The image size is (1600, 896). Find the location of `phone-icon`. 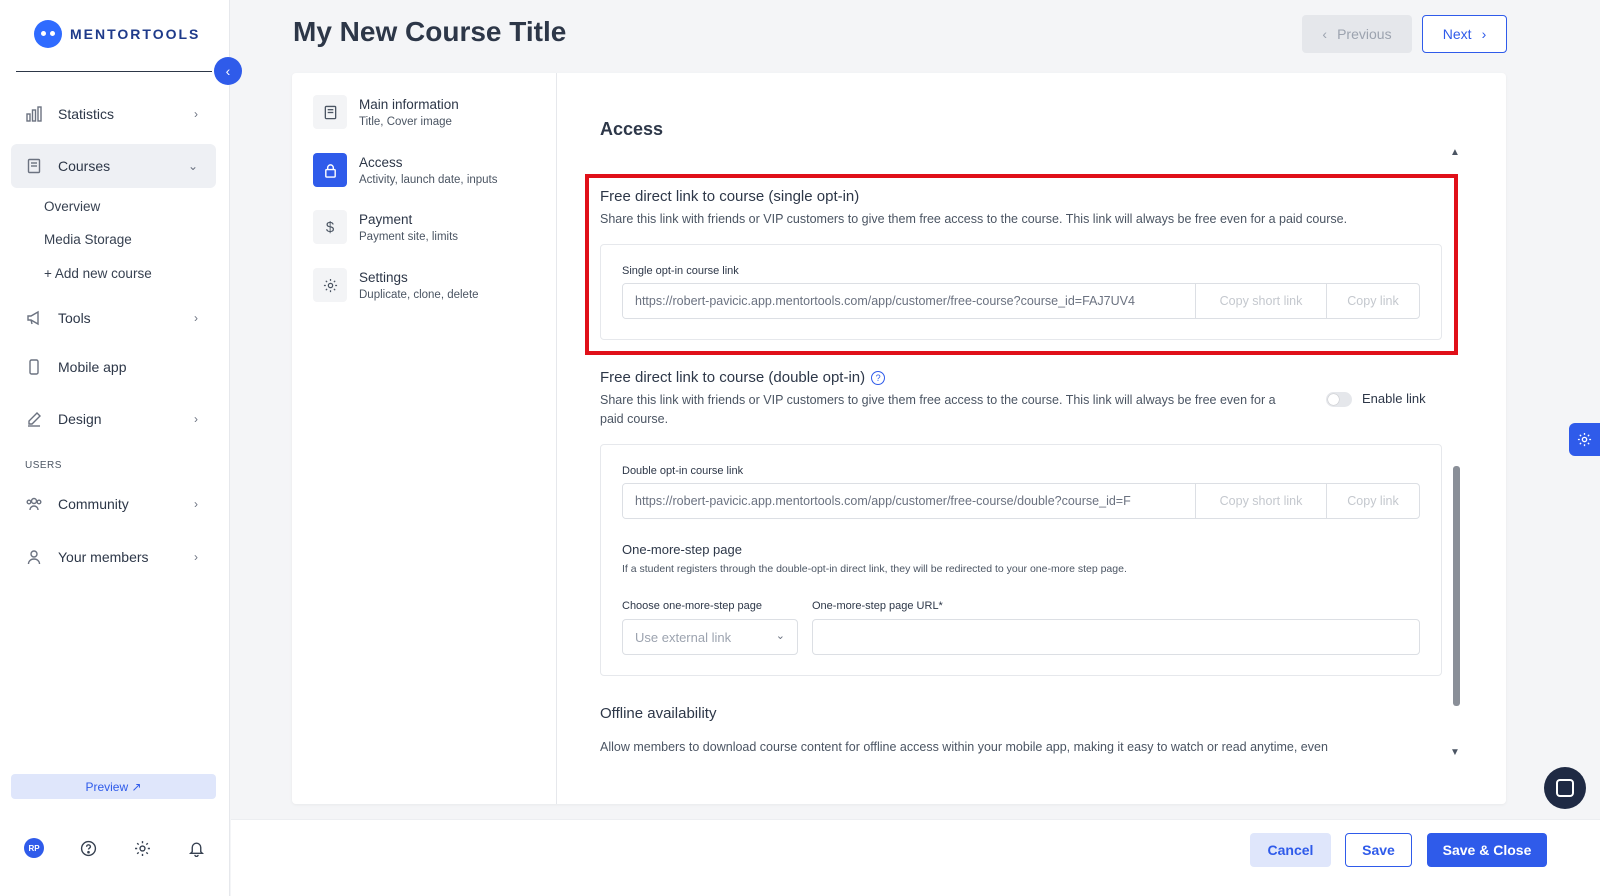

phone-icon is located at coordinates (34, 367).